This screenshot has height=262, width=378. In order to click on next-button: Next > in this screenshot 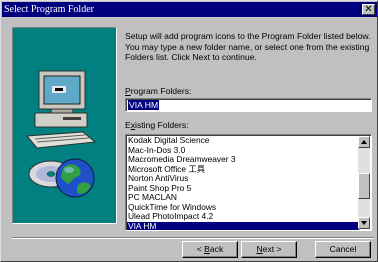, I will do `click(269, 249)`.